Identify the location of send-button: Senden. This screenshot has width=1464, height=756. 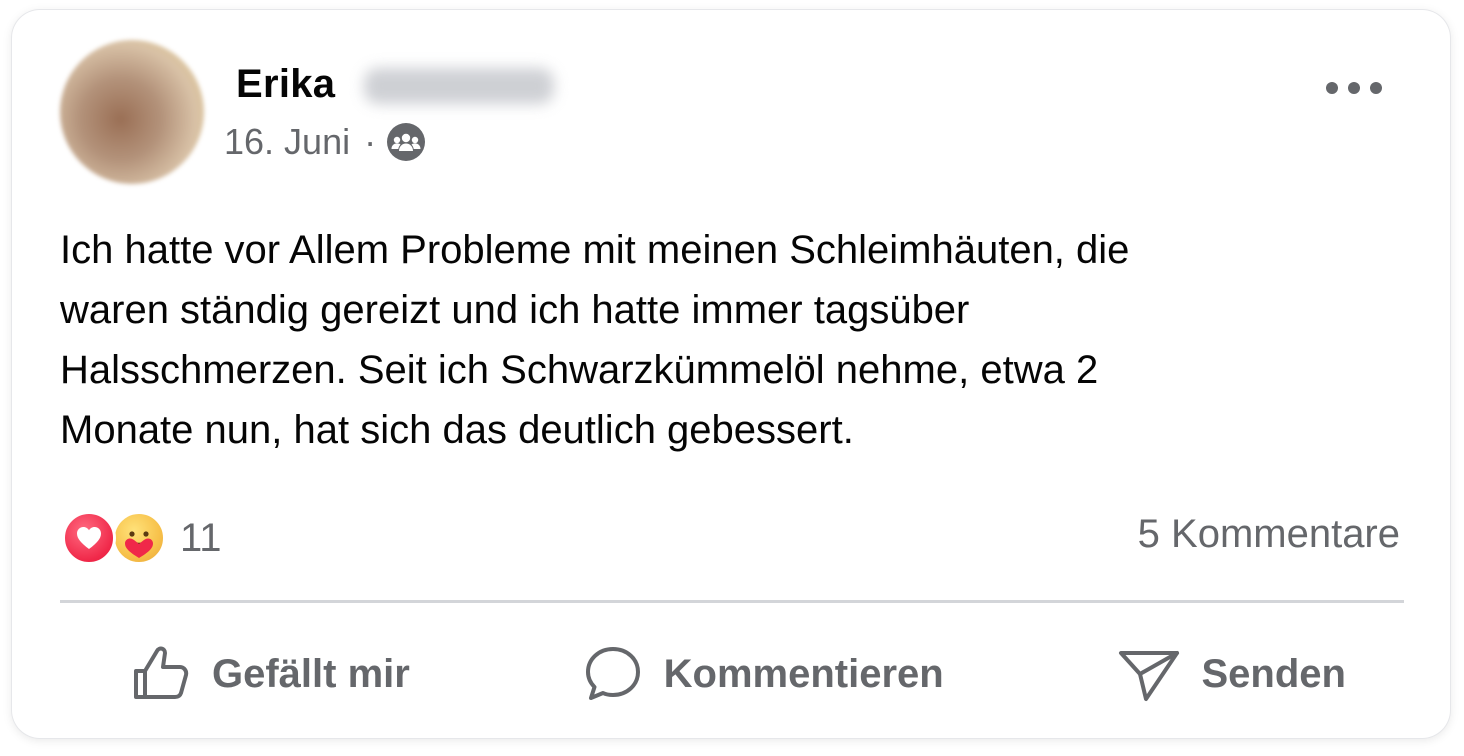
(1231, 674).